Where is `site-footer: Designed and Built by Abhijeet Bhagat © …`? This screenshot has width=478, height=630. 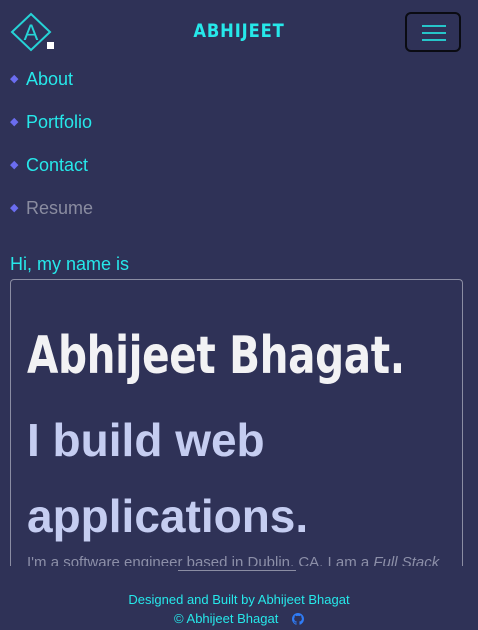 site-footer: Designed and Built by Abhijeet Bhagat © … is located at coordinates (239, 610).